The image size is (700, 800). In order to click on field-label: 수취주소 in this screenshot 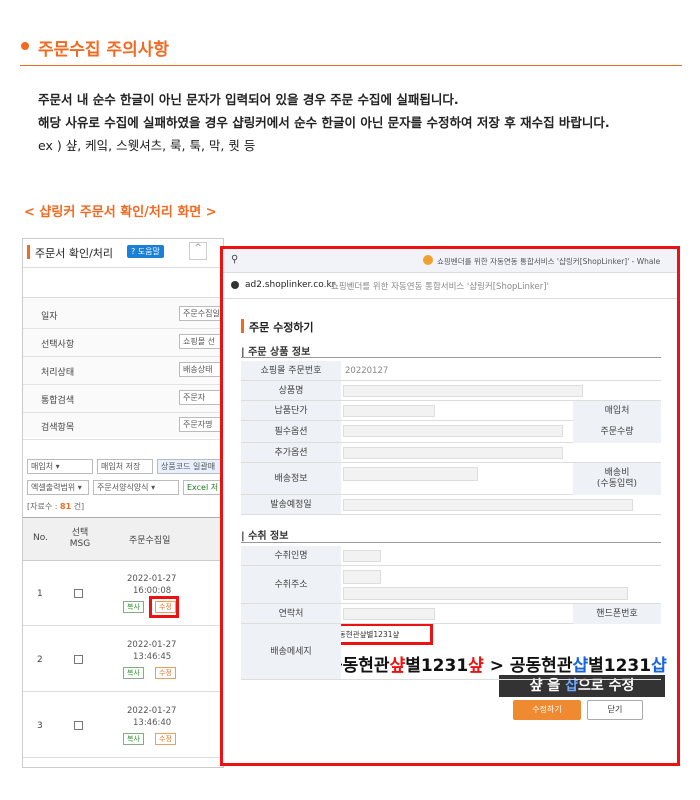, I will do `click(291, 585)`.